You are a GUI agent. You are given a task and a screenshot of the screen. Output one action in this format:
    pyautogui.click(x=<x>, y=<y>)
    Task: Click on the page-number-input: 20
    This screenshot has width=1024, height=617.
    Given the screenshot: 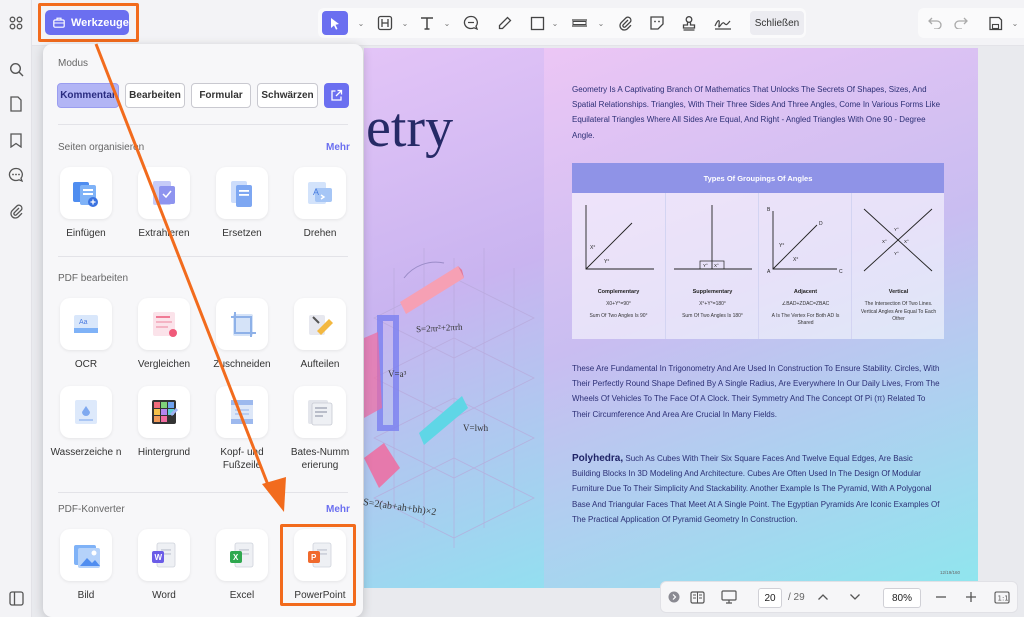 What is the action you would take?
    pyautogui.click(x=770, y=598)
    